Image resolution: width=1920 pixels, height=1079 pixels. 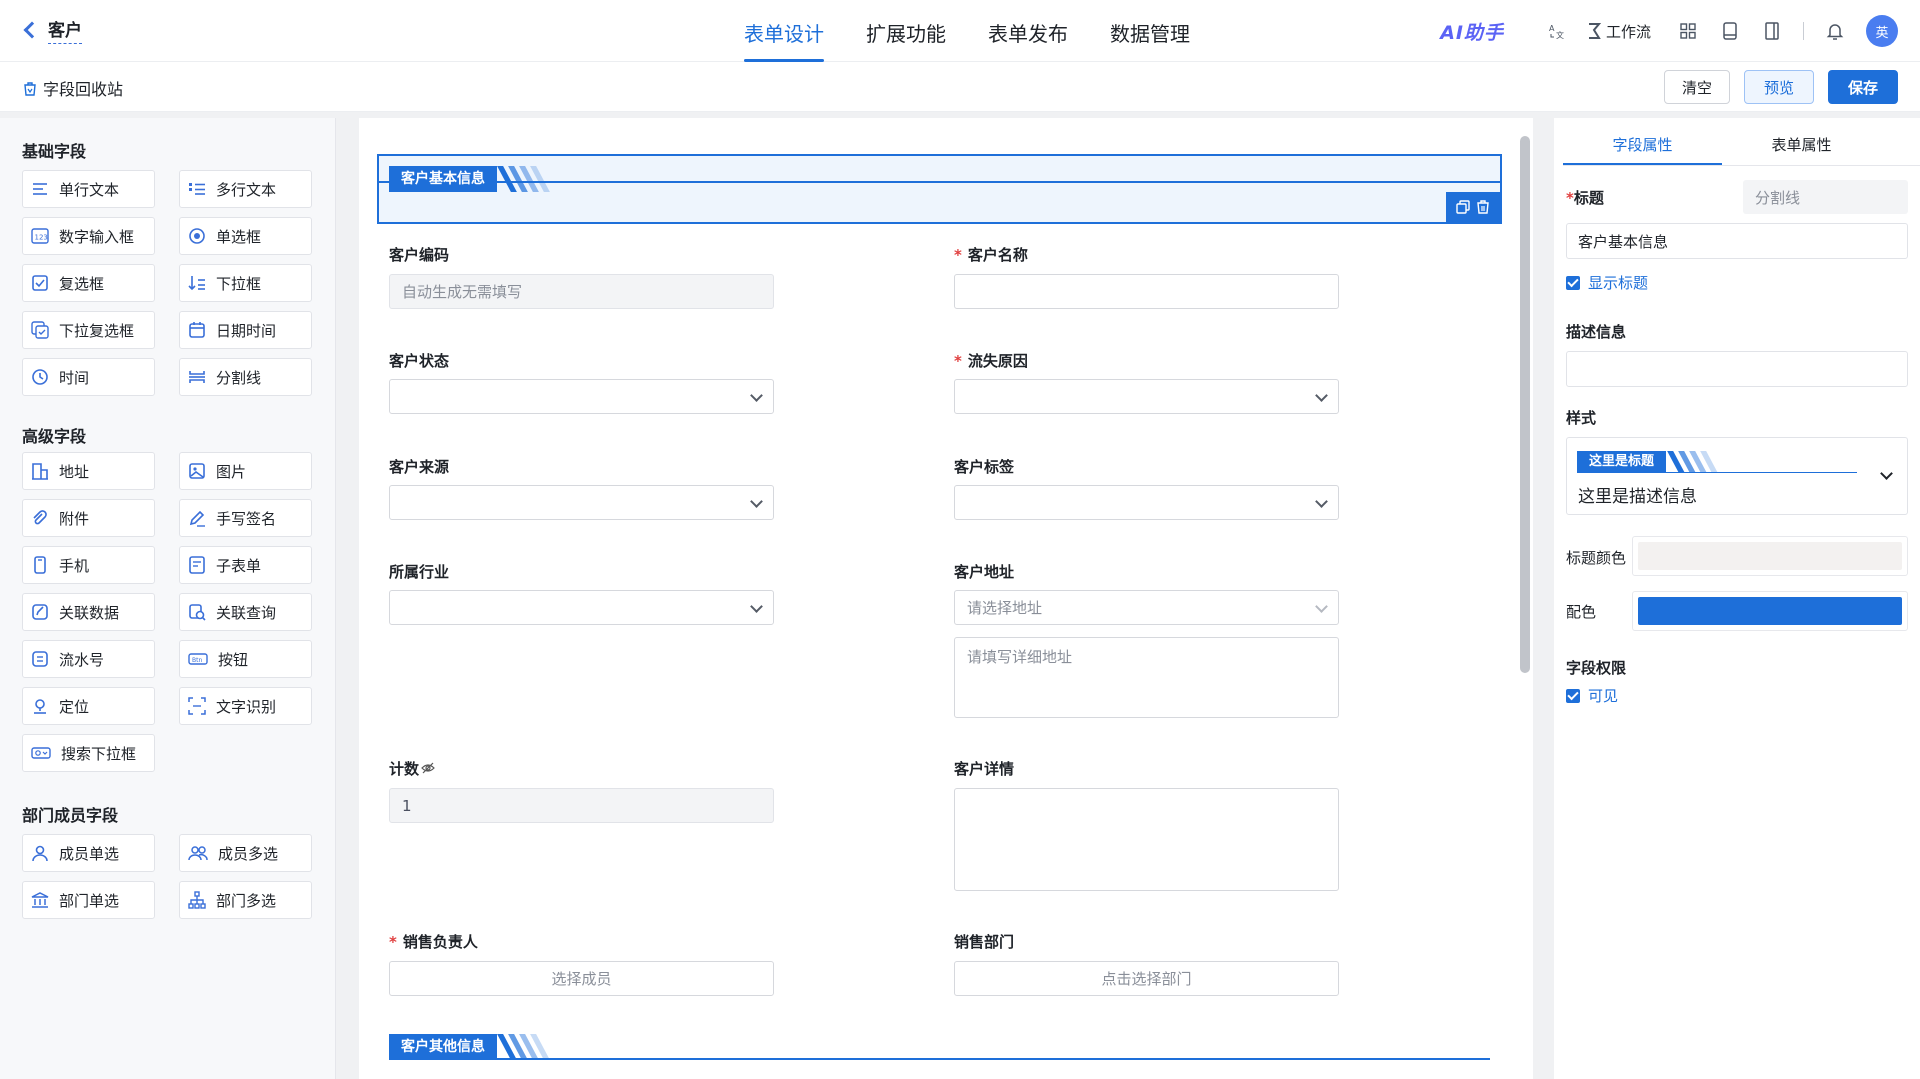 What do you see at coordinates (1573, 282) in the screenshot?
I see `checkbox-checked` at bounding box center [1573, 282].